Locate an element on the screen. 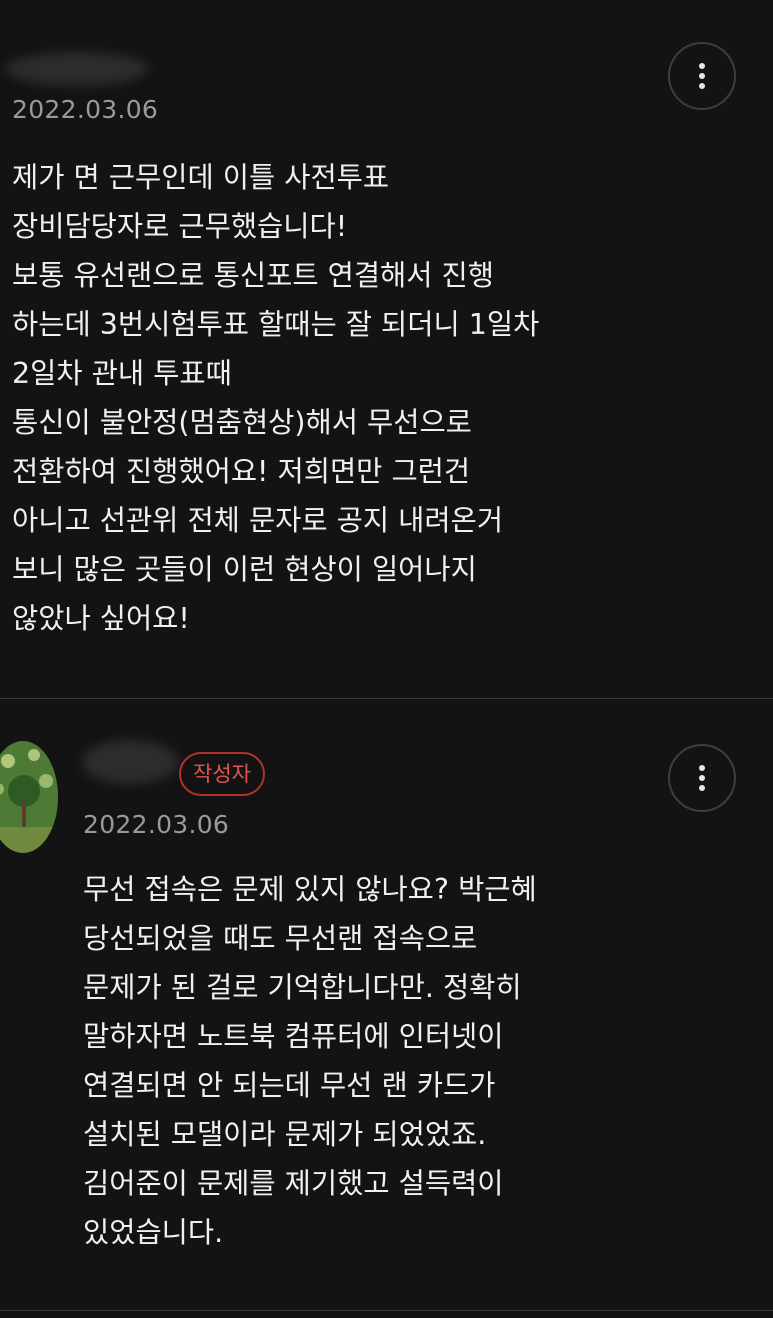  comment-line: 보니 많은 곳들이 이런 현상이 일어나지 is located at coordinates (244, 569).